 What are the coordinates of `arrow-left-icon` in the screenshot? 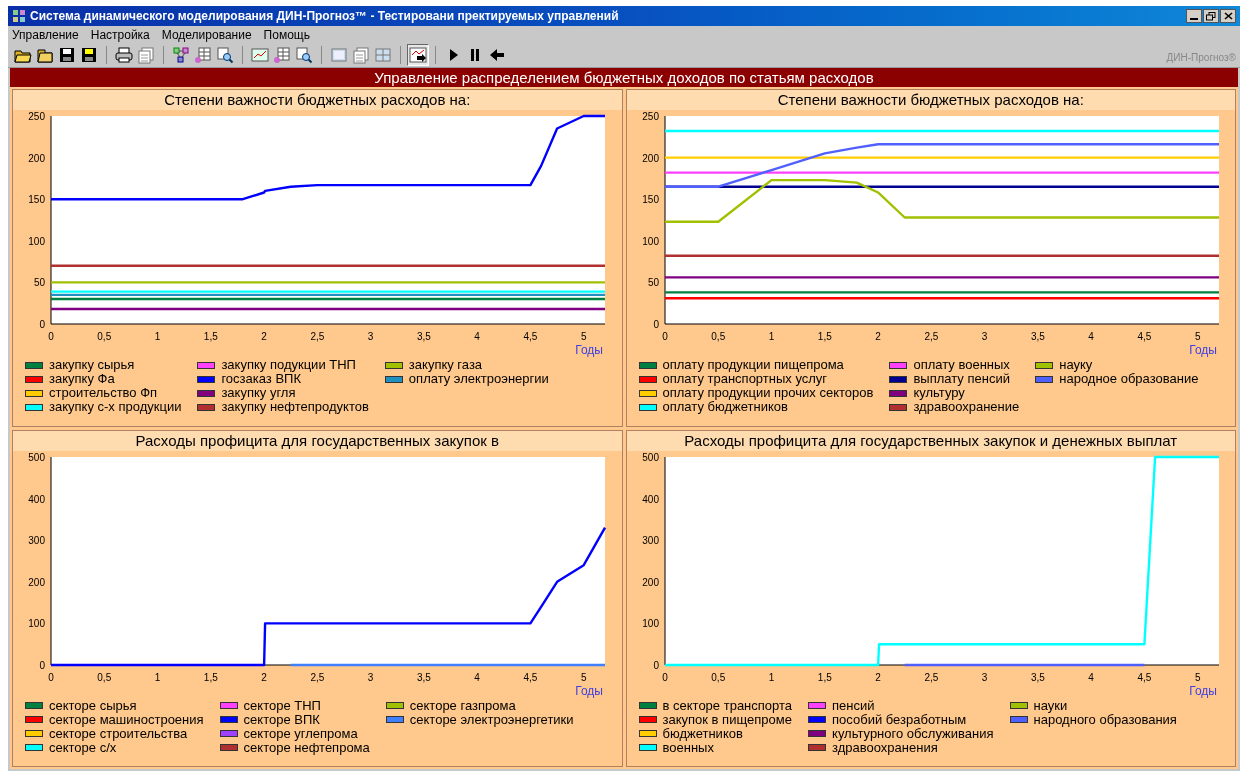 It's located at (497, 55).